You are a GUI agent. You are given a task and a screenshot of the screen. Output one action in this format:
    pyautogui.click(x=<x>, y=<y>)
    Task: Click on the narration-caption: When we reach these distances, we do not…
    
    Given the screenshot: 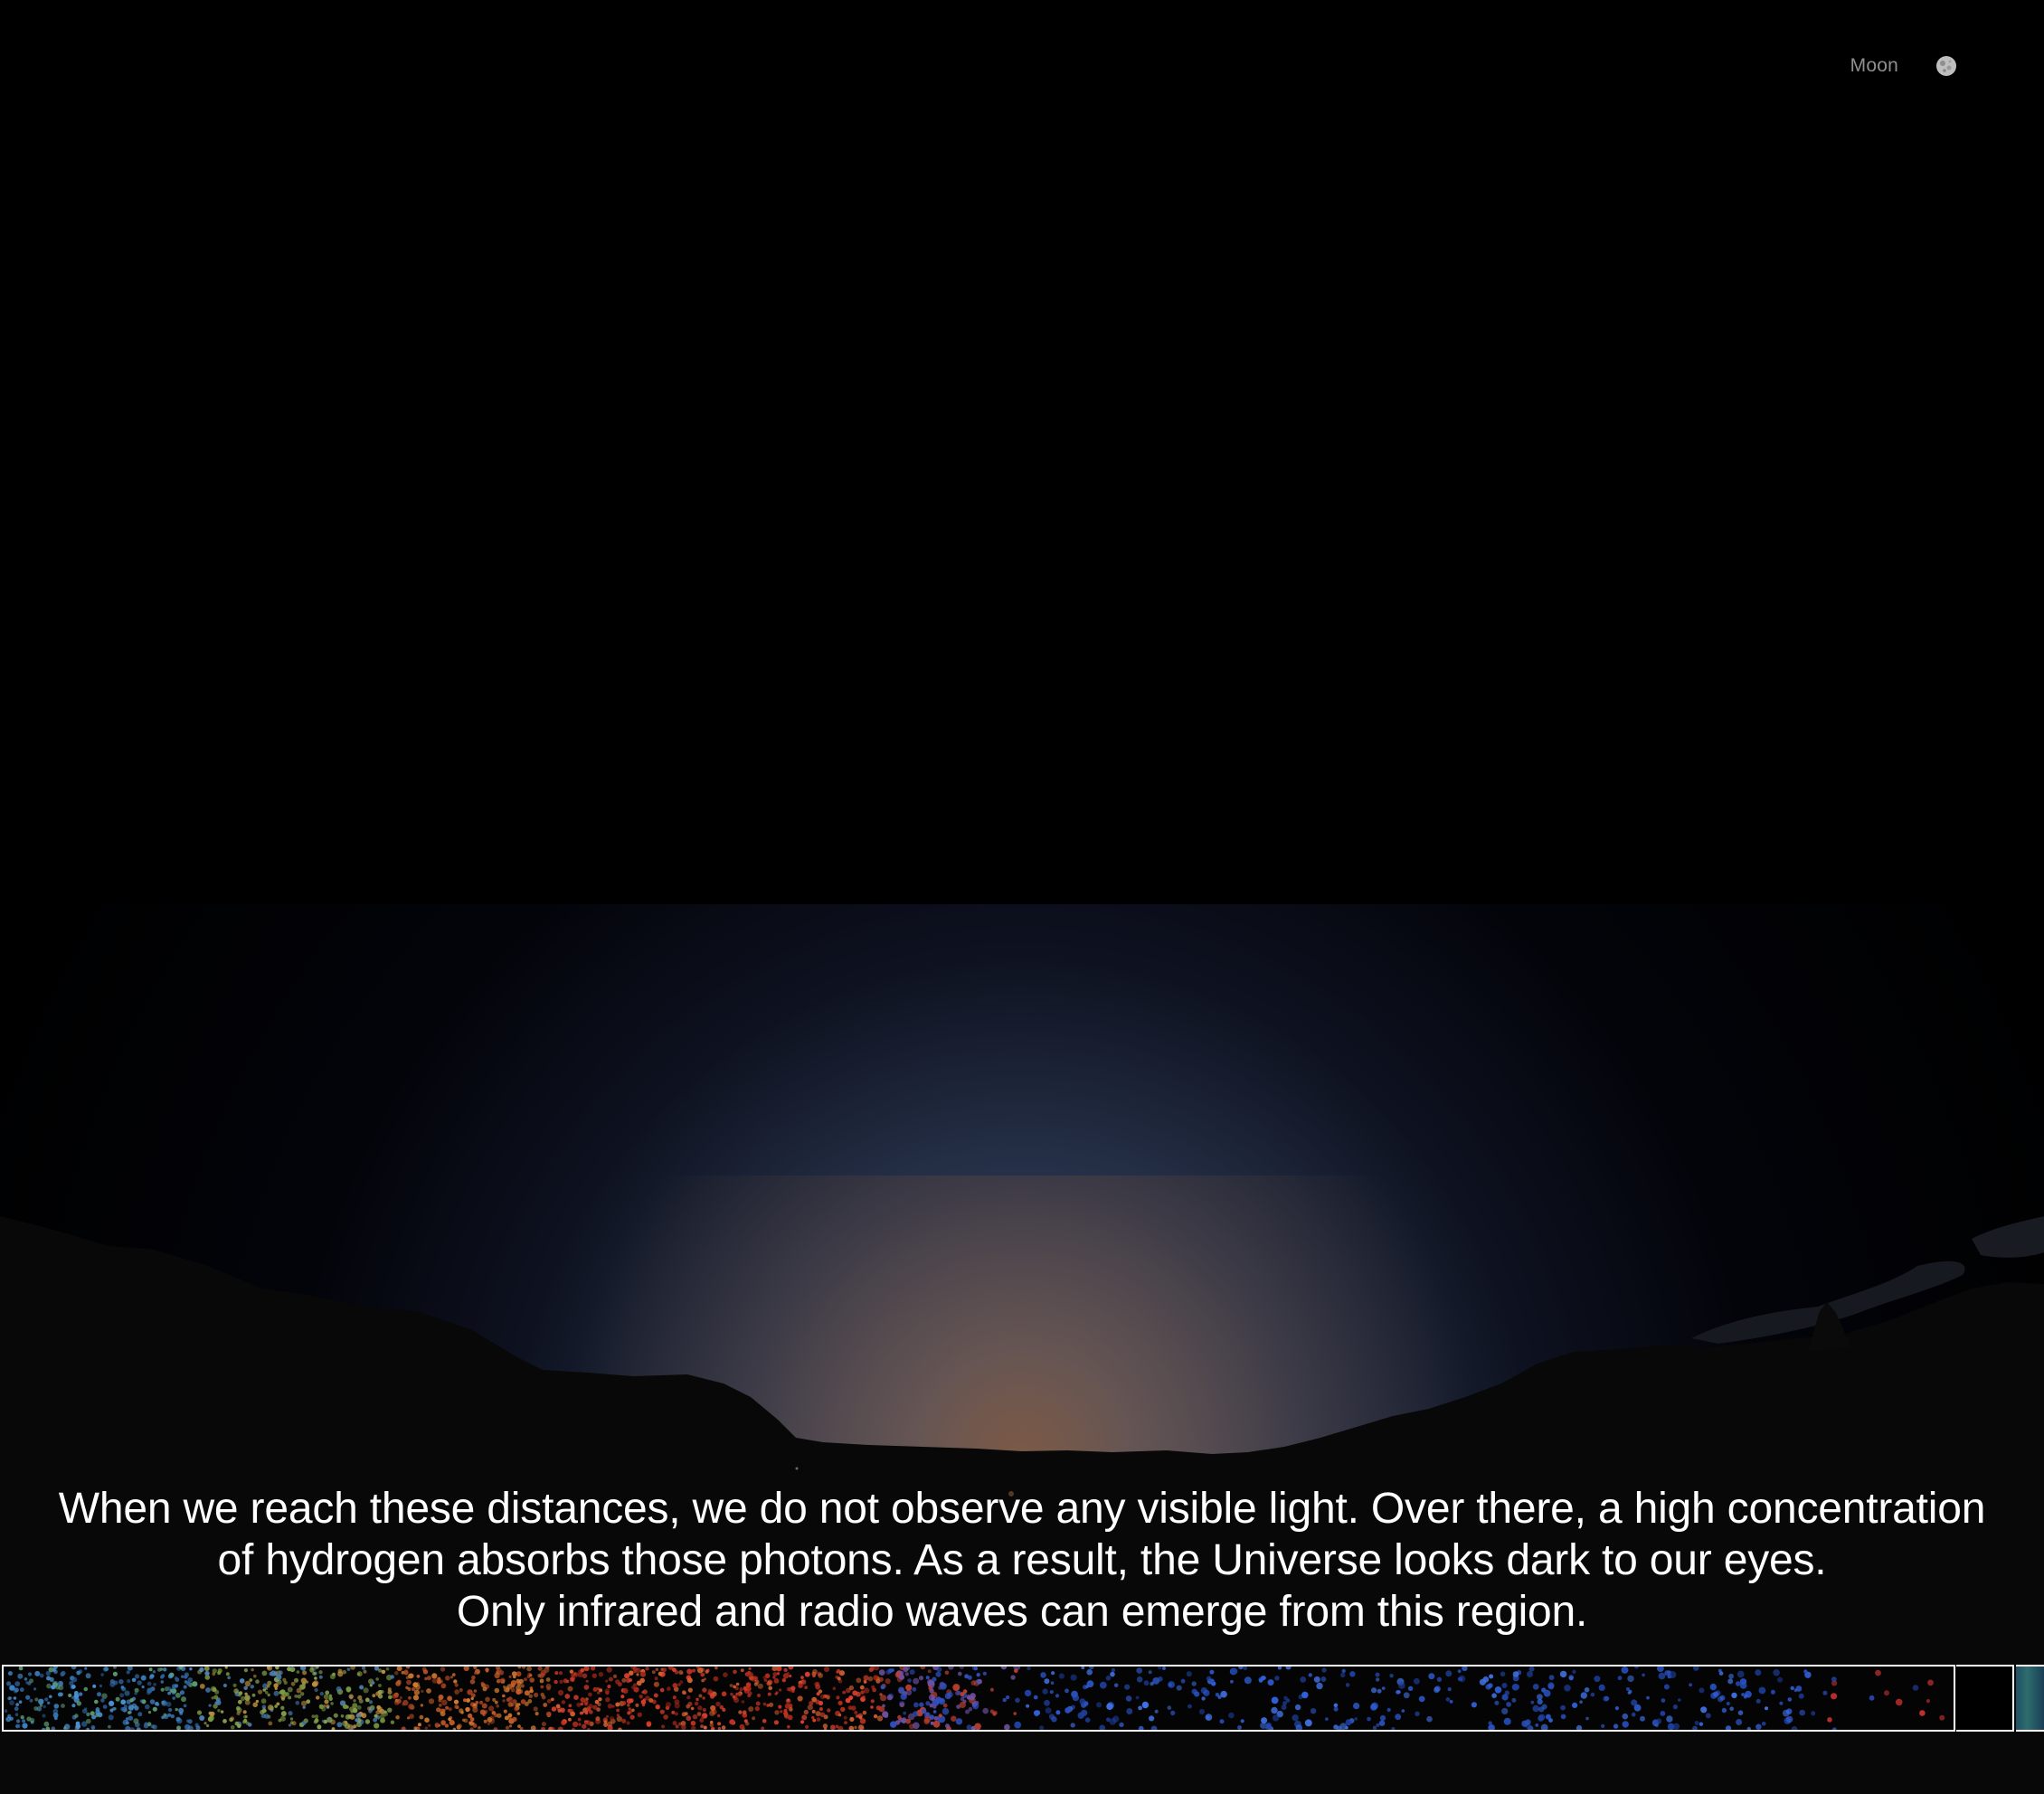 What is the action you would take?
    pyautogui.click(x=1022, y=1560)
    